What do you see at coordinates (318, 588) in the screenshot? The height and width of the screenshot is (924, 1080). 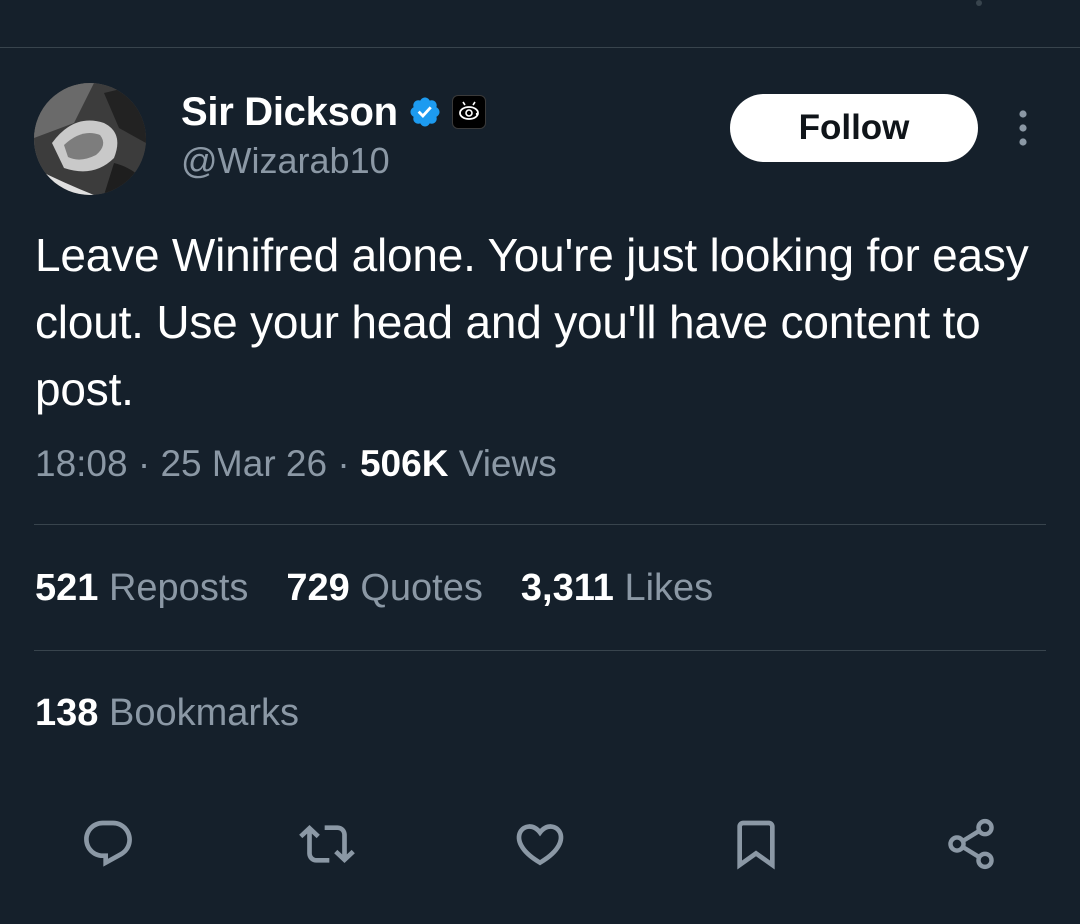 I see `quotes-count: 729` at bounding box center [318, 588].